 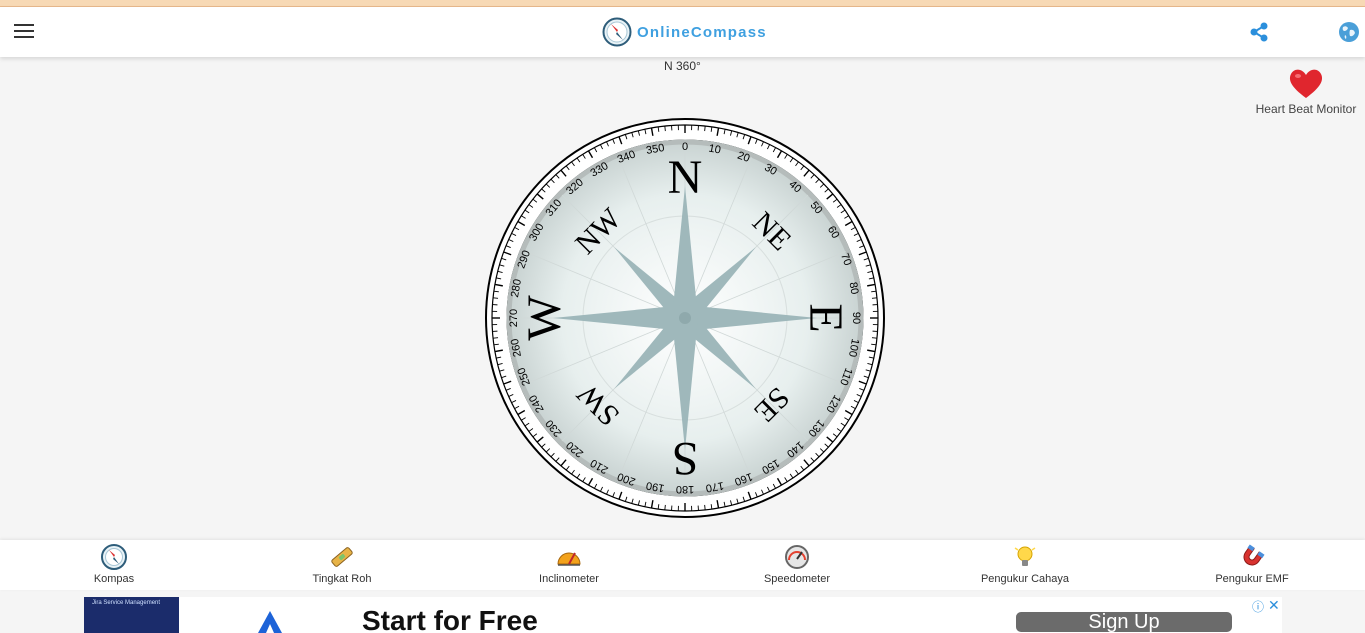 What do you see at coordinates (342, 579) in the screenshot?
I see `nav-label-tingkat-roh: Tingkat Roh` at bounding box center [342, 579].